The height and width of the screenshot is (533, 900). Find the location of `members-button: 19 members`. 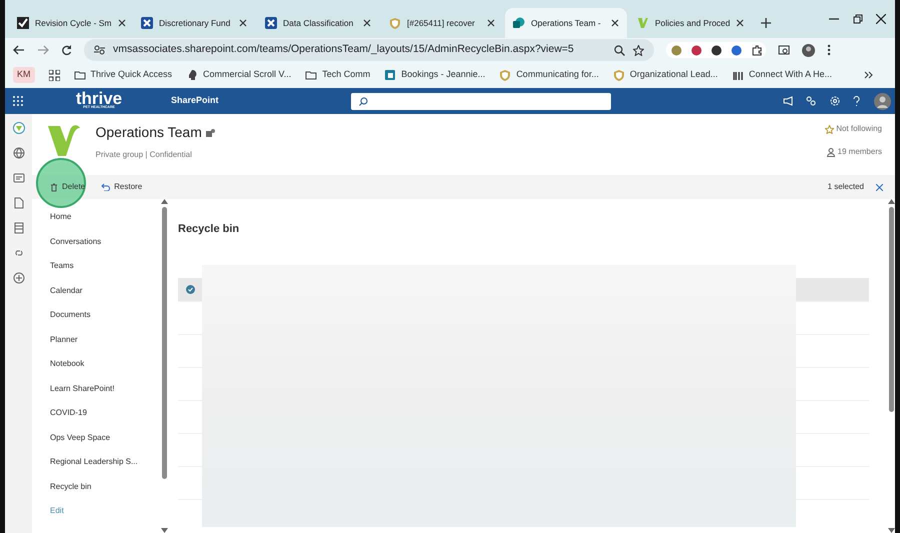

members-button: 19 members is located at coordinates (854, 152).